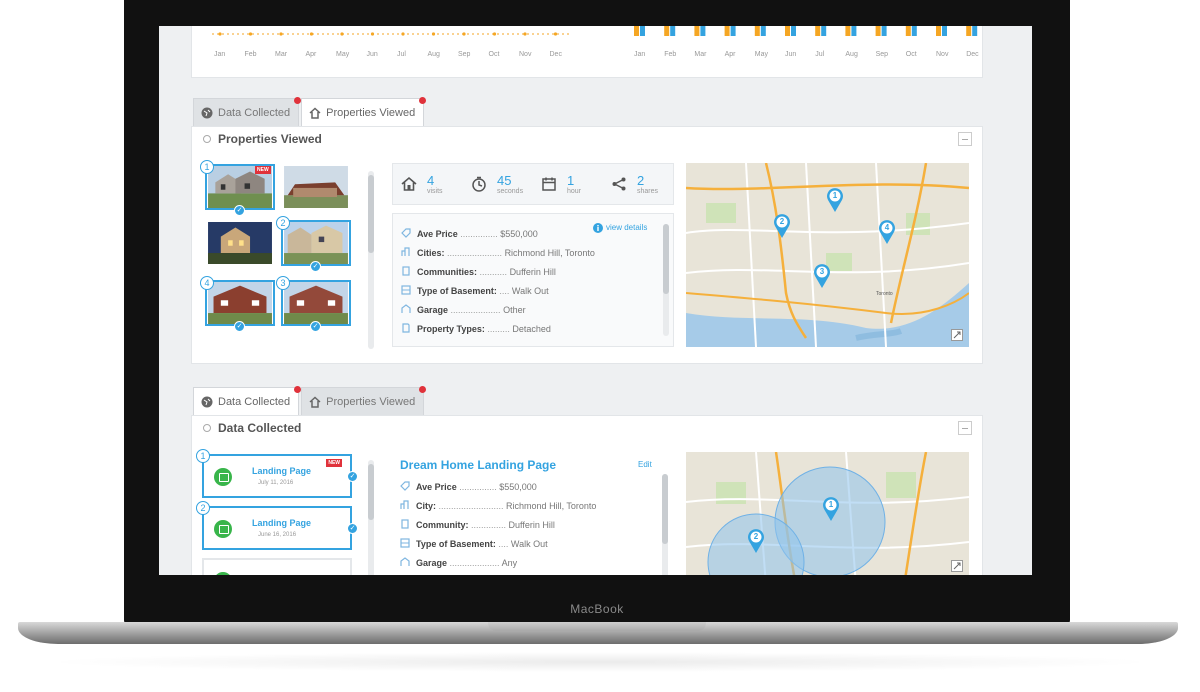 The width and height of the screenshot is (1200, 692). Describe the element at coordinates (509, 563) in the screenshot. I see `detail-value: Any` at that location.